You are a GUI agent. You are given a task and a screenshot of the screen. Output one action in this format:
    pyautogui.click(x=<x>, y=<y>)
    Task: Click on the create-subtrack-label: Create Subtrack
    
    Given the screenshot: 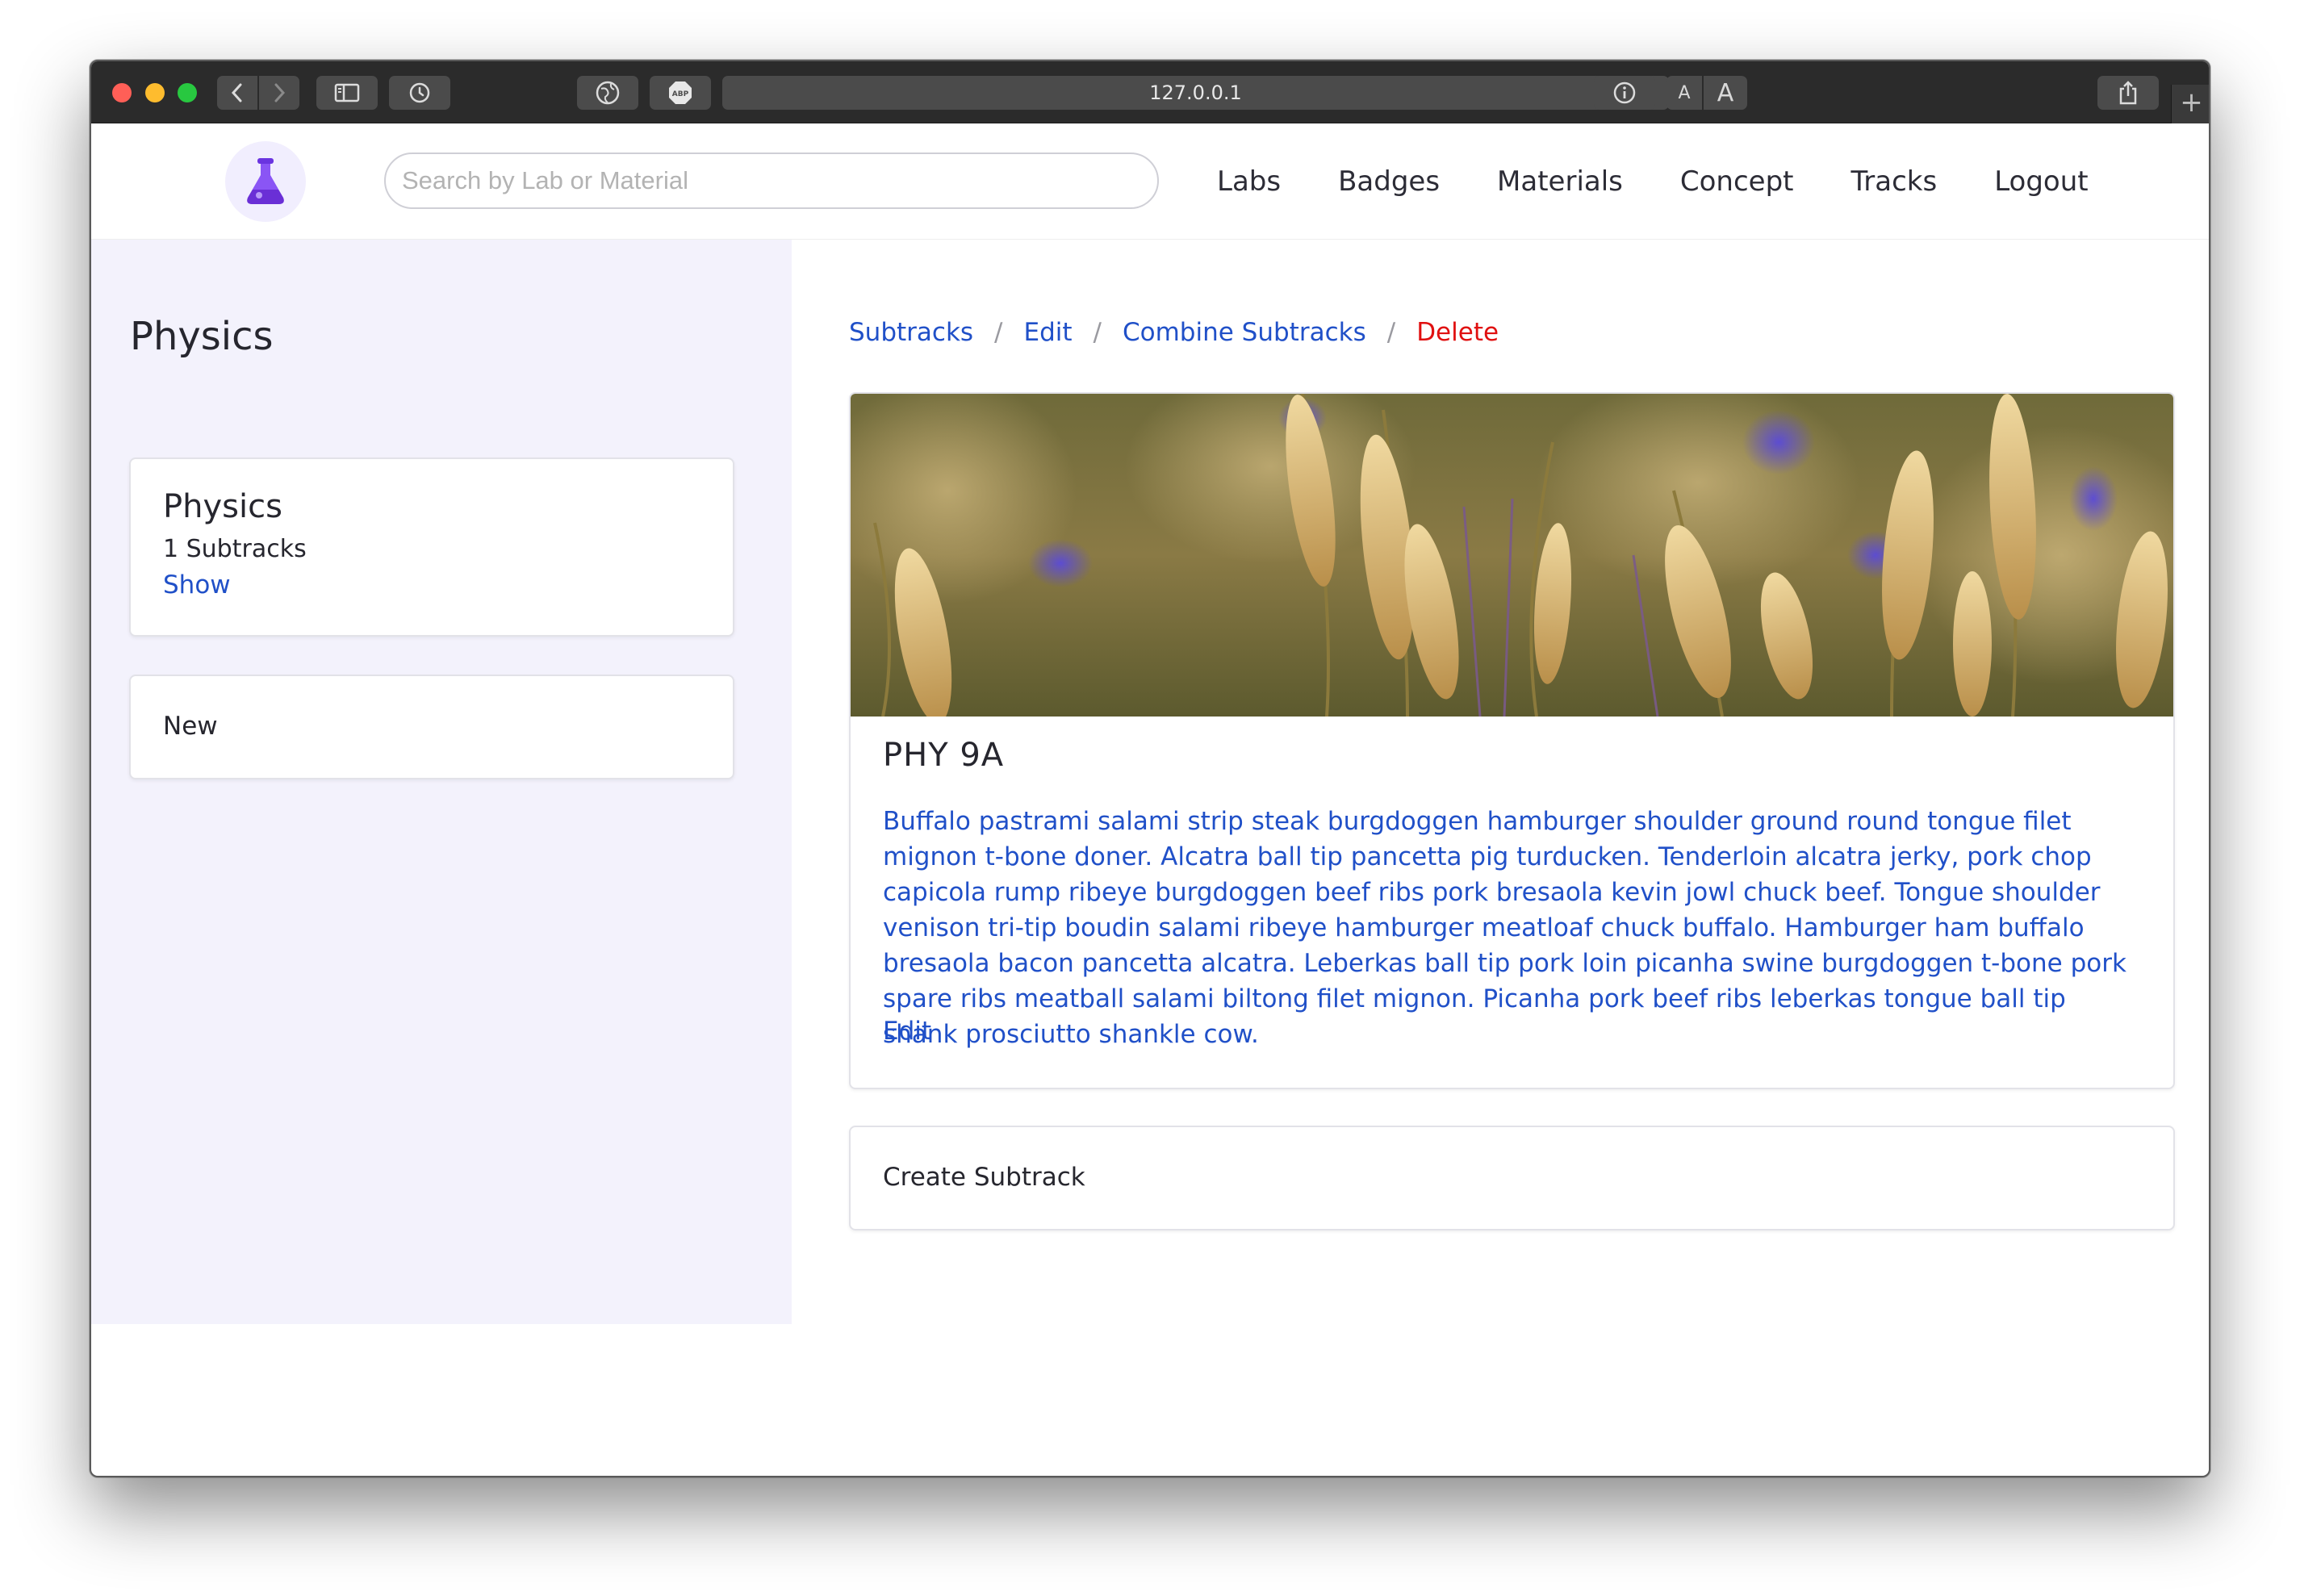 What is the action you would take?
    pyautogui.click(x=984, y=1177)
    